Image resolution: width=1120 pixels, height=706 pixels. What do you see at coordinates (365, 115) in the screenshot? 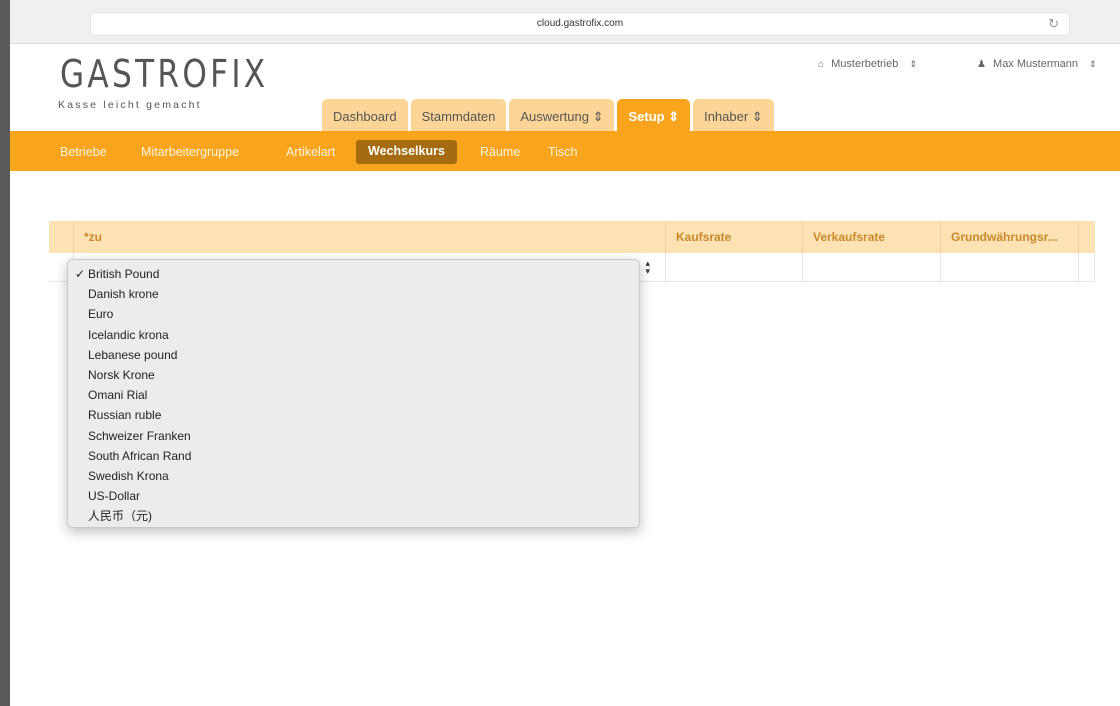
I see `tab-dashboard: Dashboard` at bounding box center [365, 115].